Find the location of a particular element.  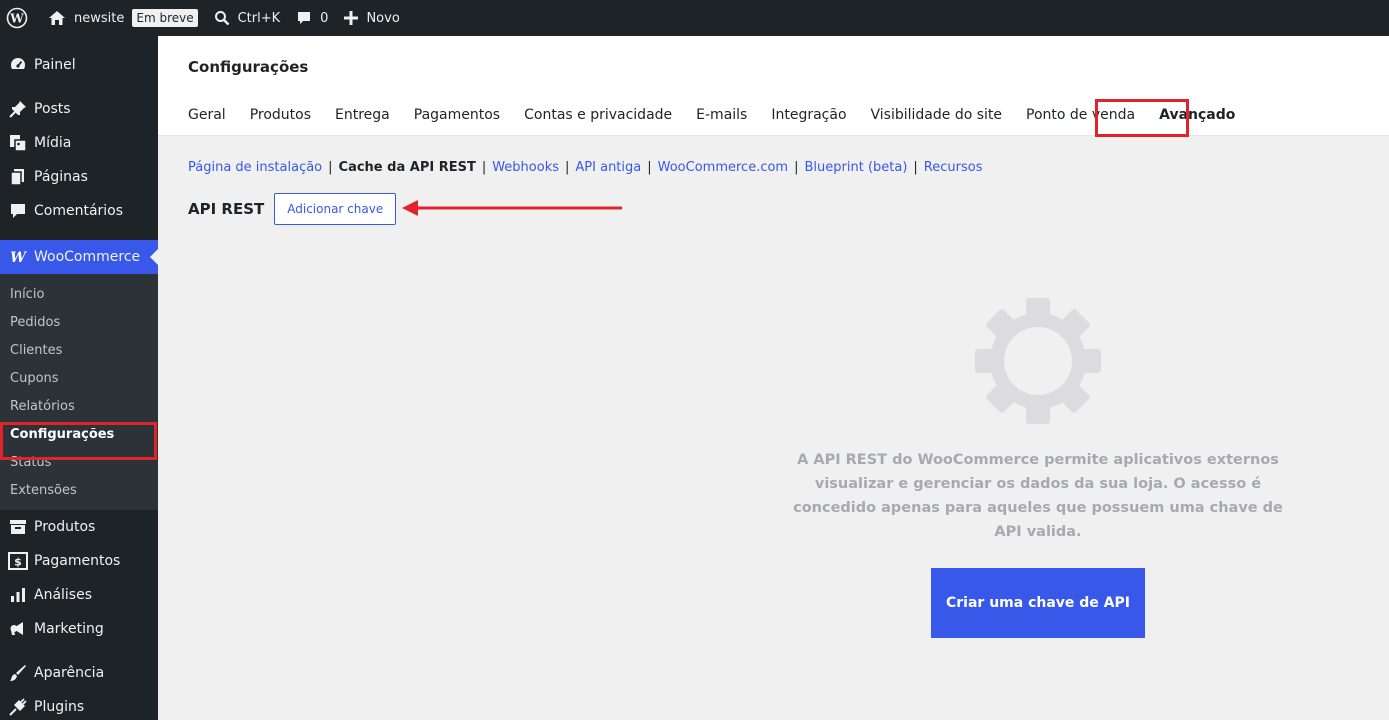

menu-item-aparencia: Aparência is located at coordinates (79, 673).